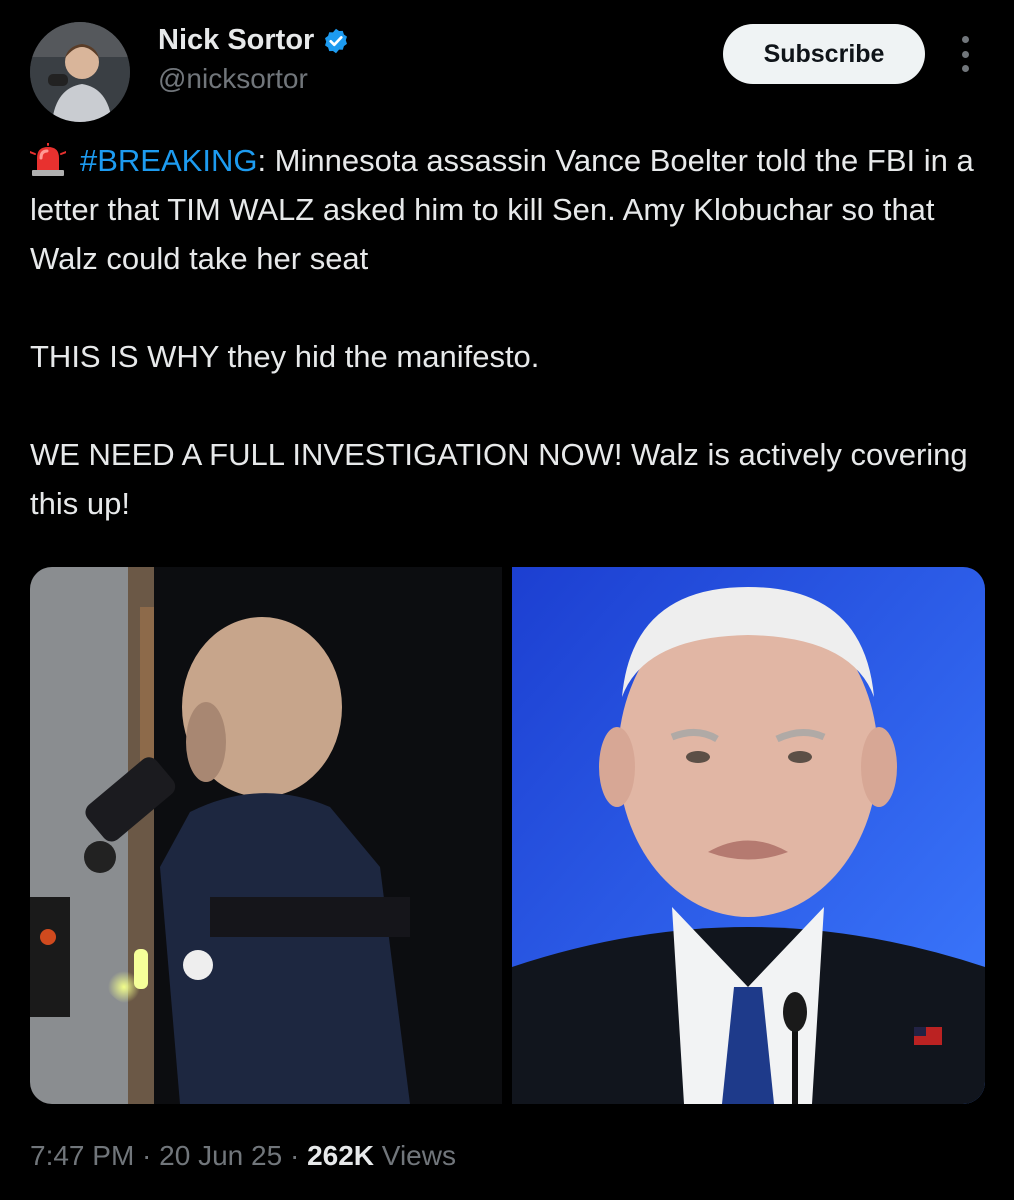  Describe the element at coordinates (220, 1155) in the screenshot. I see `post-date: 20 Jun 25` at that location.